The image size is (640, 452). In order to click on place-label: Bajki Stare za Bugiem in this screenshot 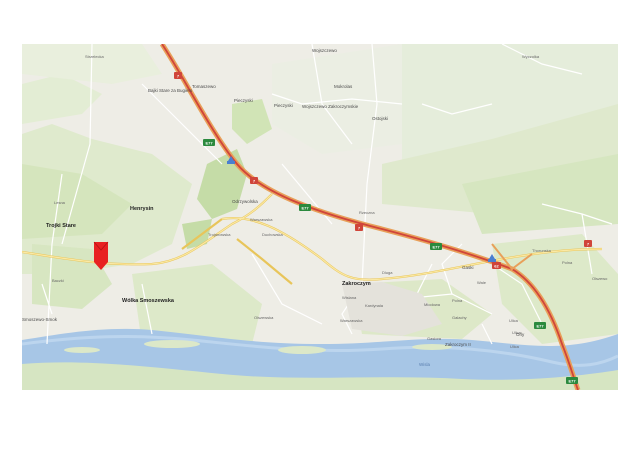, I will do `click(170, 90)`.